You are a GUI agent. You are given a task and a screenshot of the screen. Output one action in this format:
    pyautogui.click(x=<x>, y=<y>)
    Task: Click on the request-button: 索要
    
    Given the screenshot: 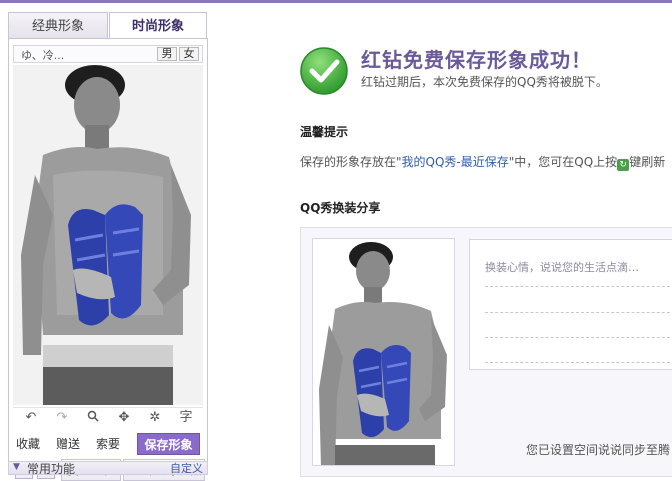 What is the action you would take?
    pyautogui.click(x=108, y=444)
    